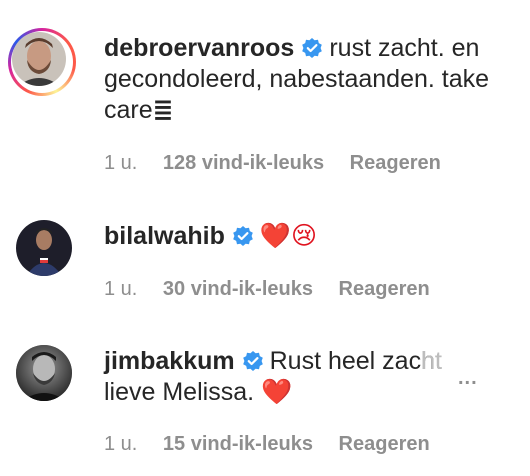  I want to click on comment-meta: 1 u. 15 vind-ik-leuks Reageren, so click(267, 444).